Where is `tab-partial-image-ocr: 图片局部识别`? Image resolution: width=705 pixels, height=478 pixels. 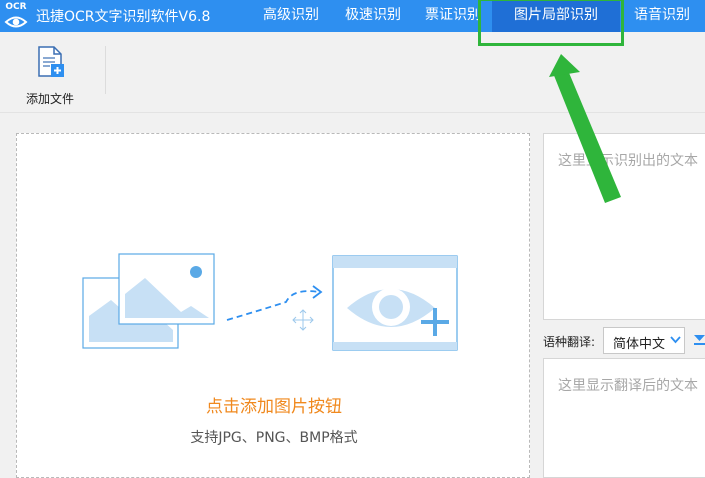
tab-partial-image-ocr: 图片局部识别 is located at coordinates (556, 16).